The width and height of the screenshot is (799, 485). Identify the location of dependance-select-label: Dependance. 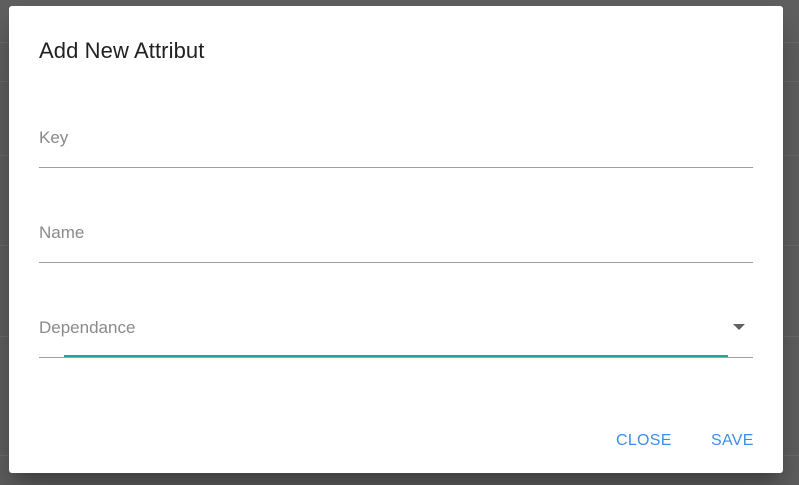
(87, 327).